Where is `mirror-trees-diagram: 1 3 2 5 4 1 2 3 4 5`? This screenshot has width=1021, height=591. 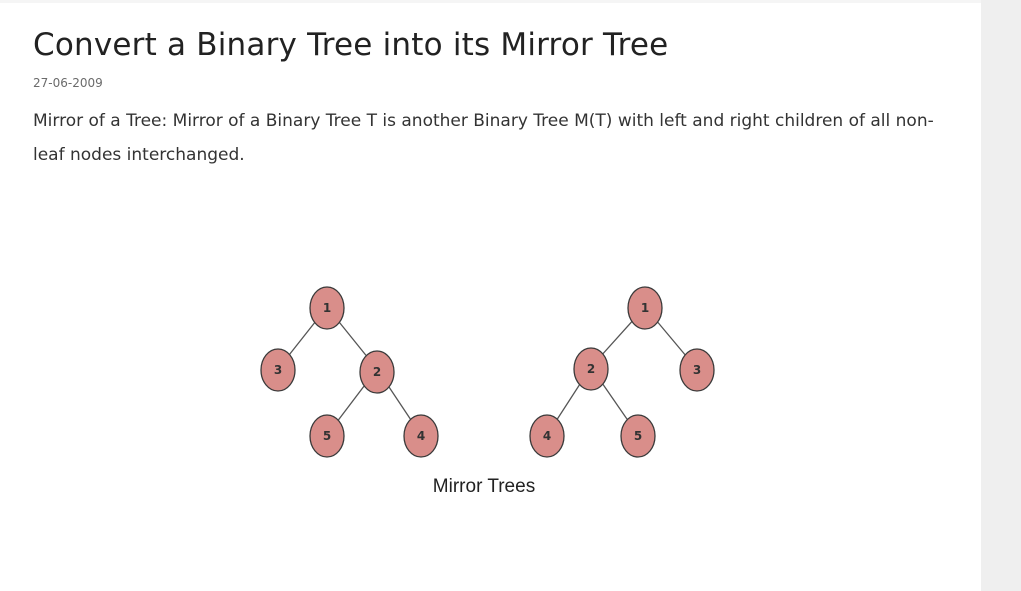
mirror-trees-diagram: 1 3 2 5 4 1 2 3 4 5 is located at coordinates (487, 372).